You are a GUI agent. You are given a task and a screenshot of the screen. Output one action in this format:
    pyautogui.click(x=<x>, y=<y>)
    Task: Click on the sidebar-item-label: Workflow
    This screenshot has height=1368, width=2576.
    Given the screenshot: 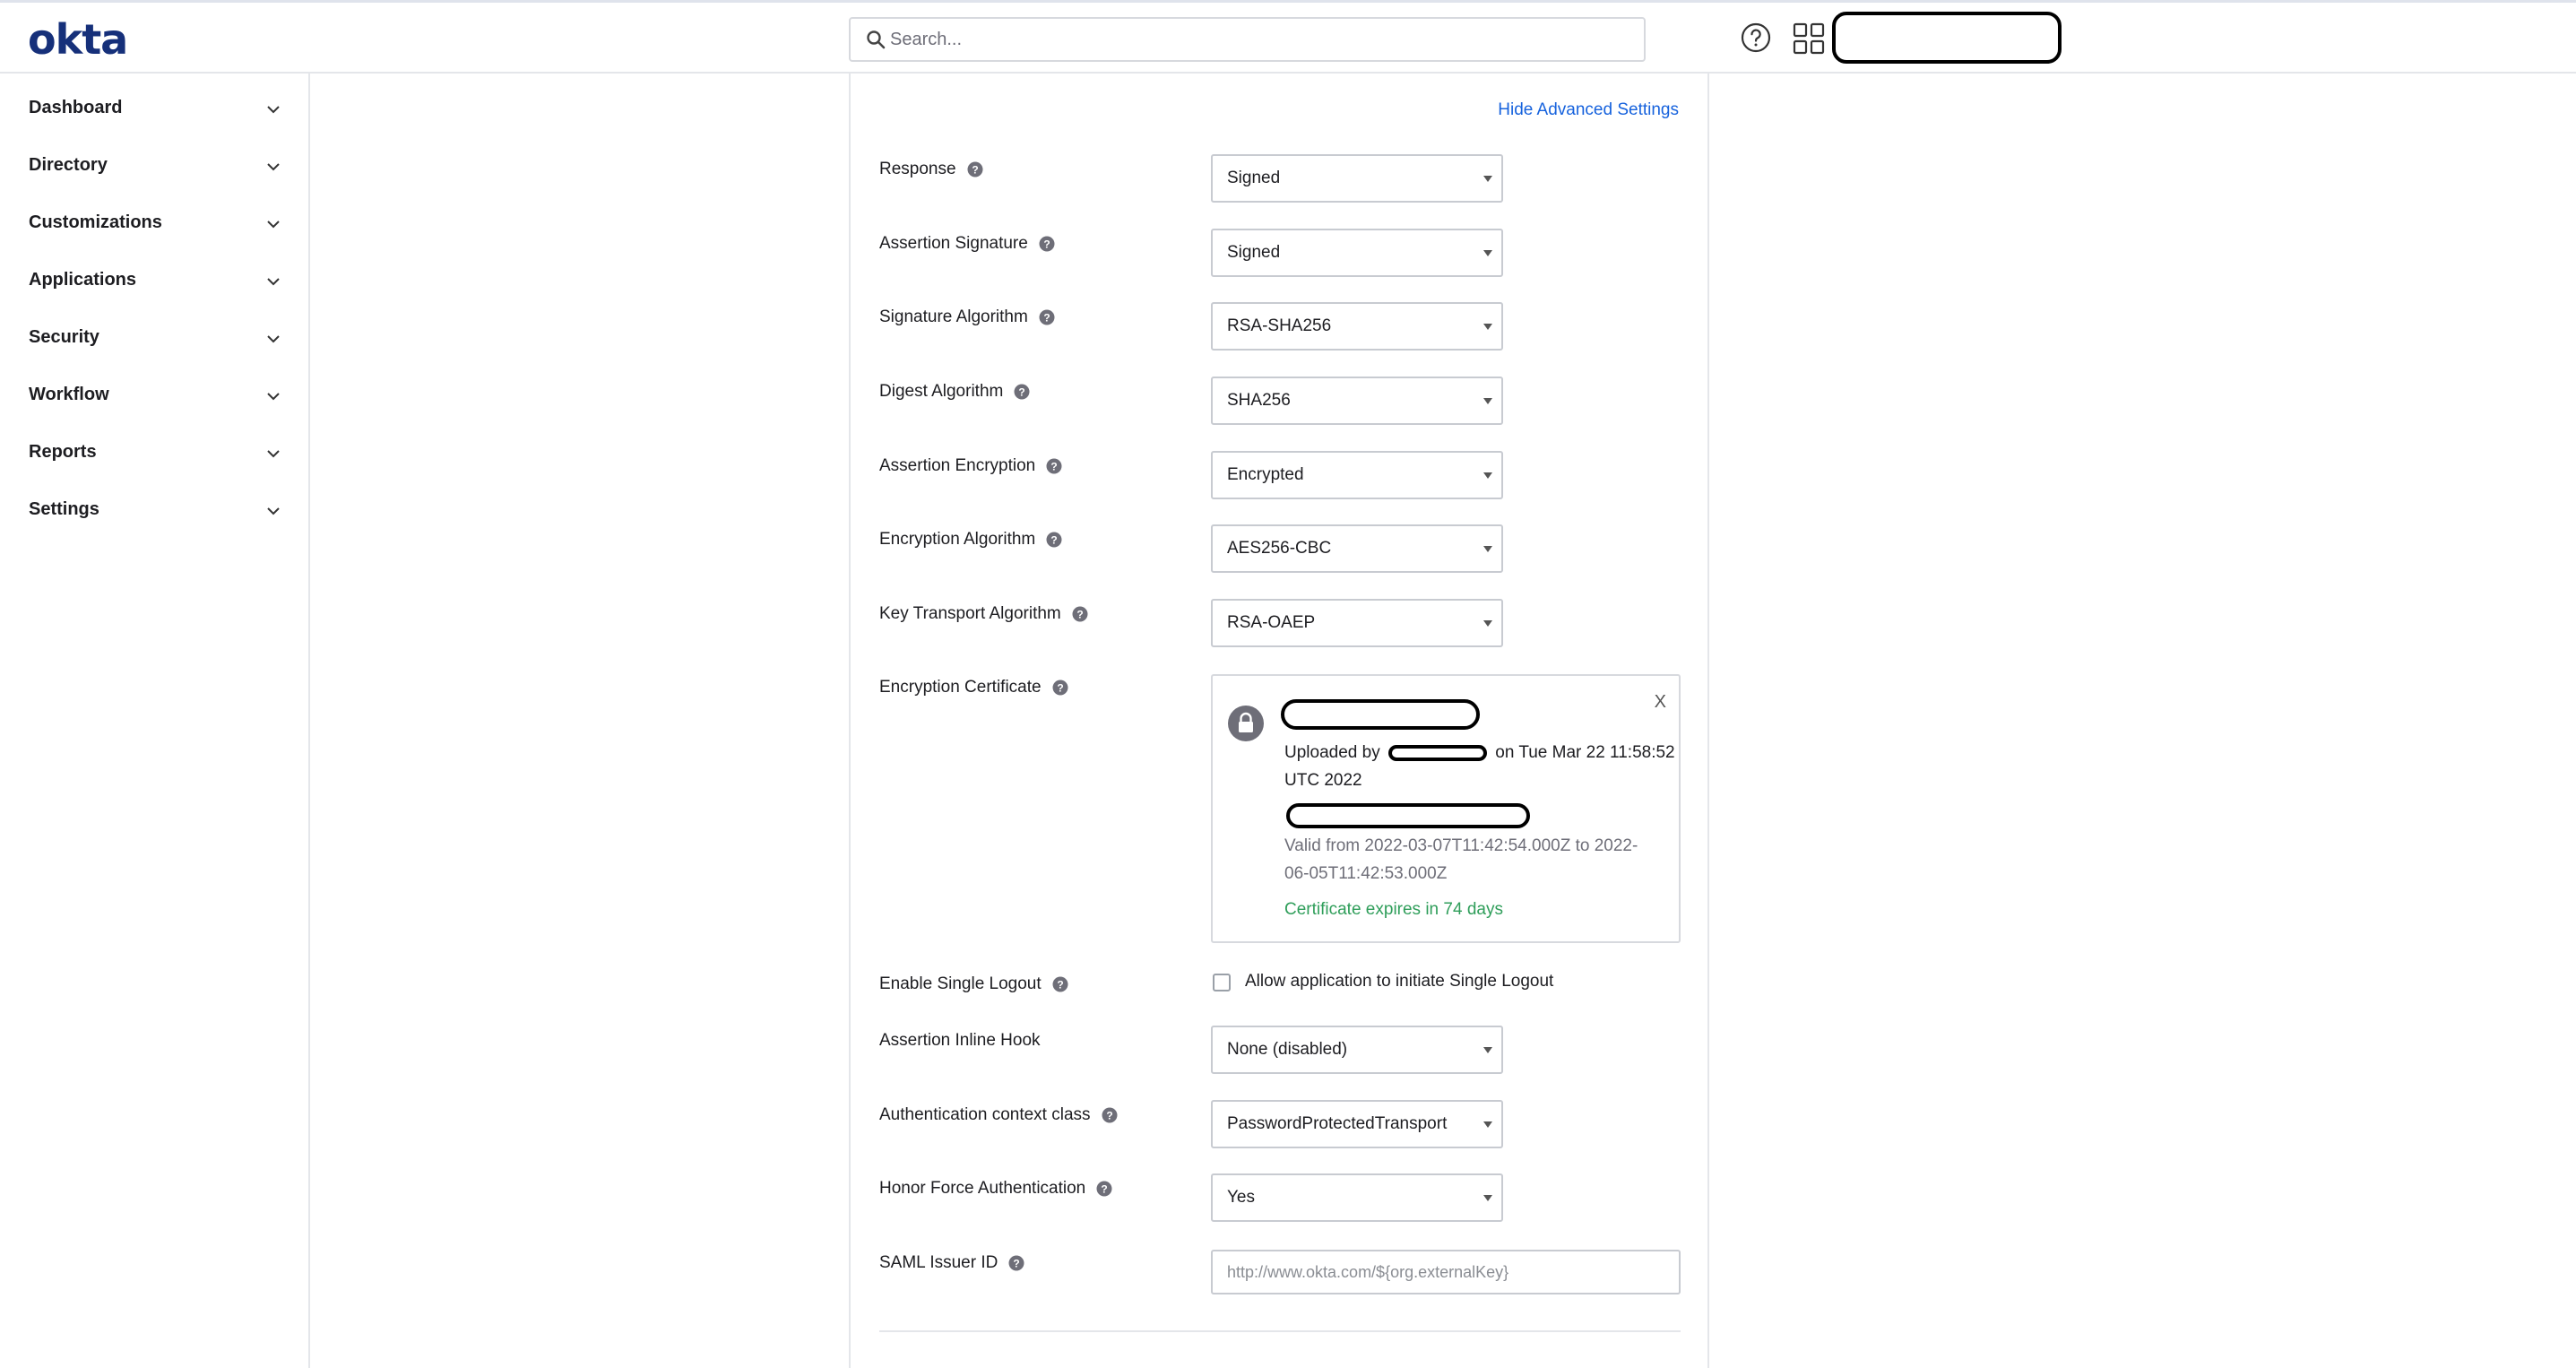 What is the action you would take?
    pyautogui.click(x=69, y=394)
    